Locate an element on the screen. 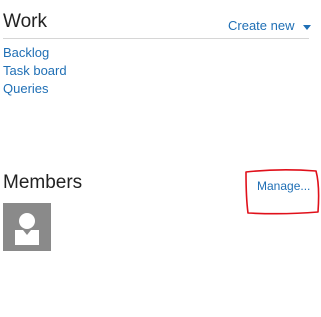 The width and height of the screenshot is (321, 317). task-board-link: Task board is located at coordinates (35, 71).